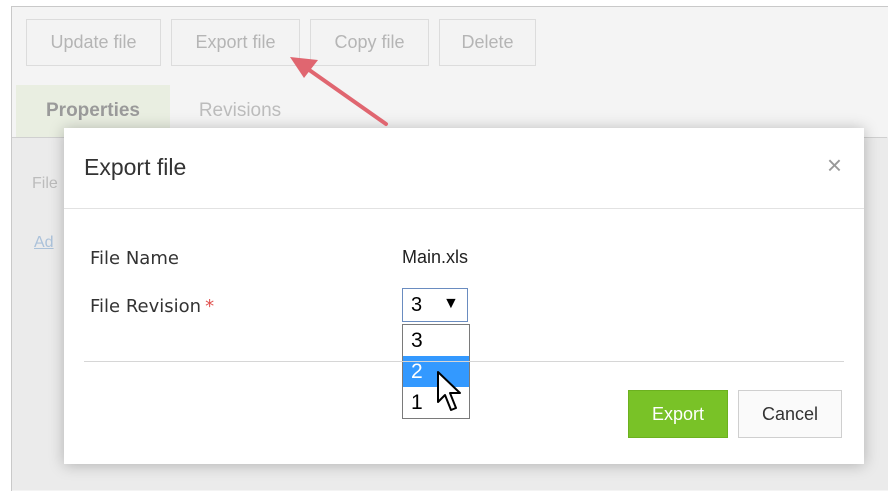  I want to click on copy-file-button: Copy file, so click(369, 42).